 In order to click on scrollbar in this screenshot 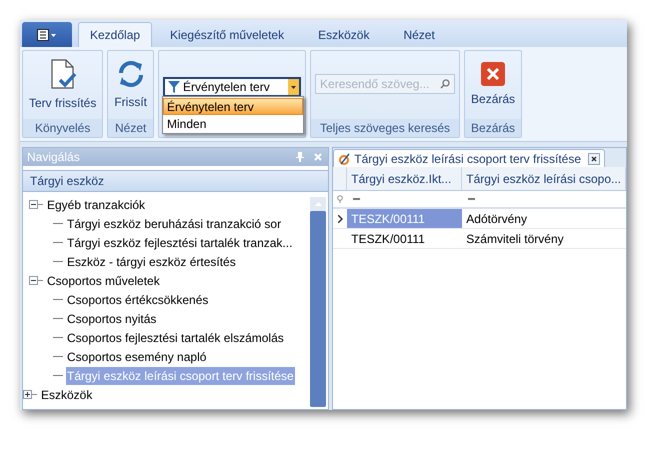, I will do `click(318, 302)`.